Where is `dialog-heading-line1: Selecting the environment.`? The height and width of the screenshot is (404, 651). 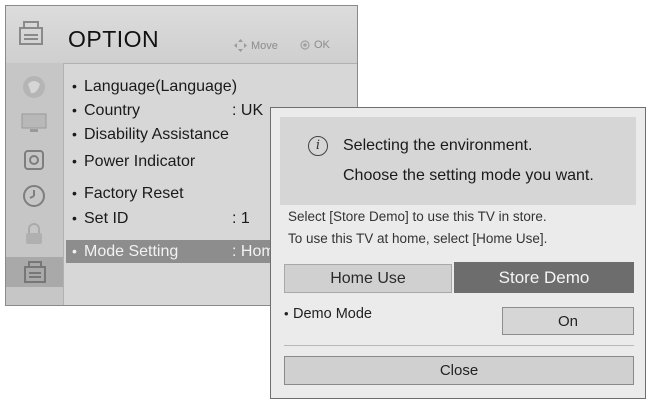
dialog-heading-line1: Selecting the environment. is located at coordinates (438, 145).